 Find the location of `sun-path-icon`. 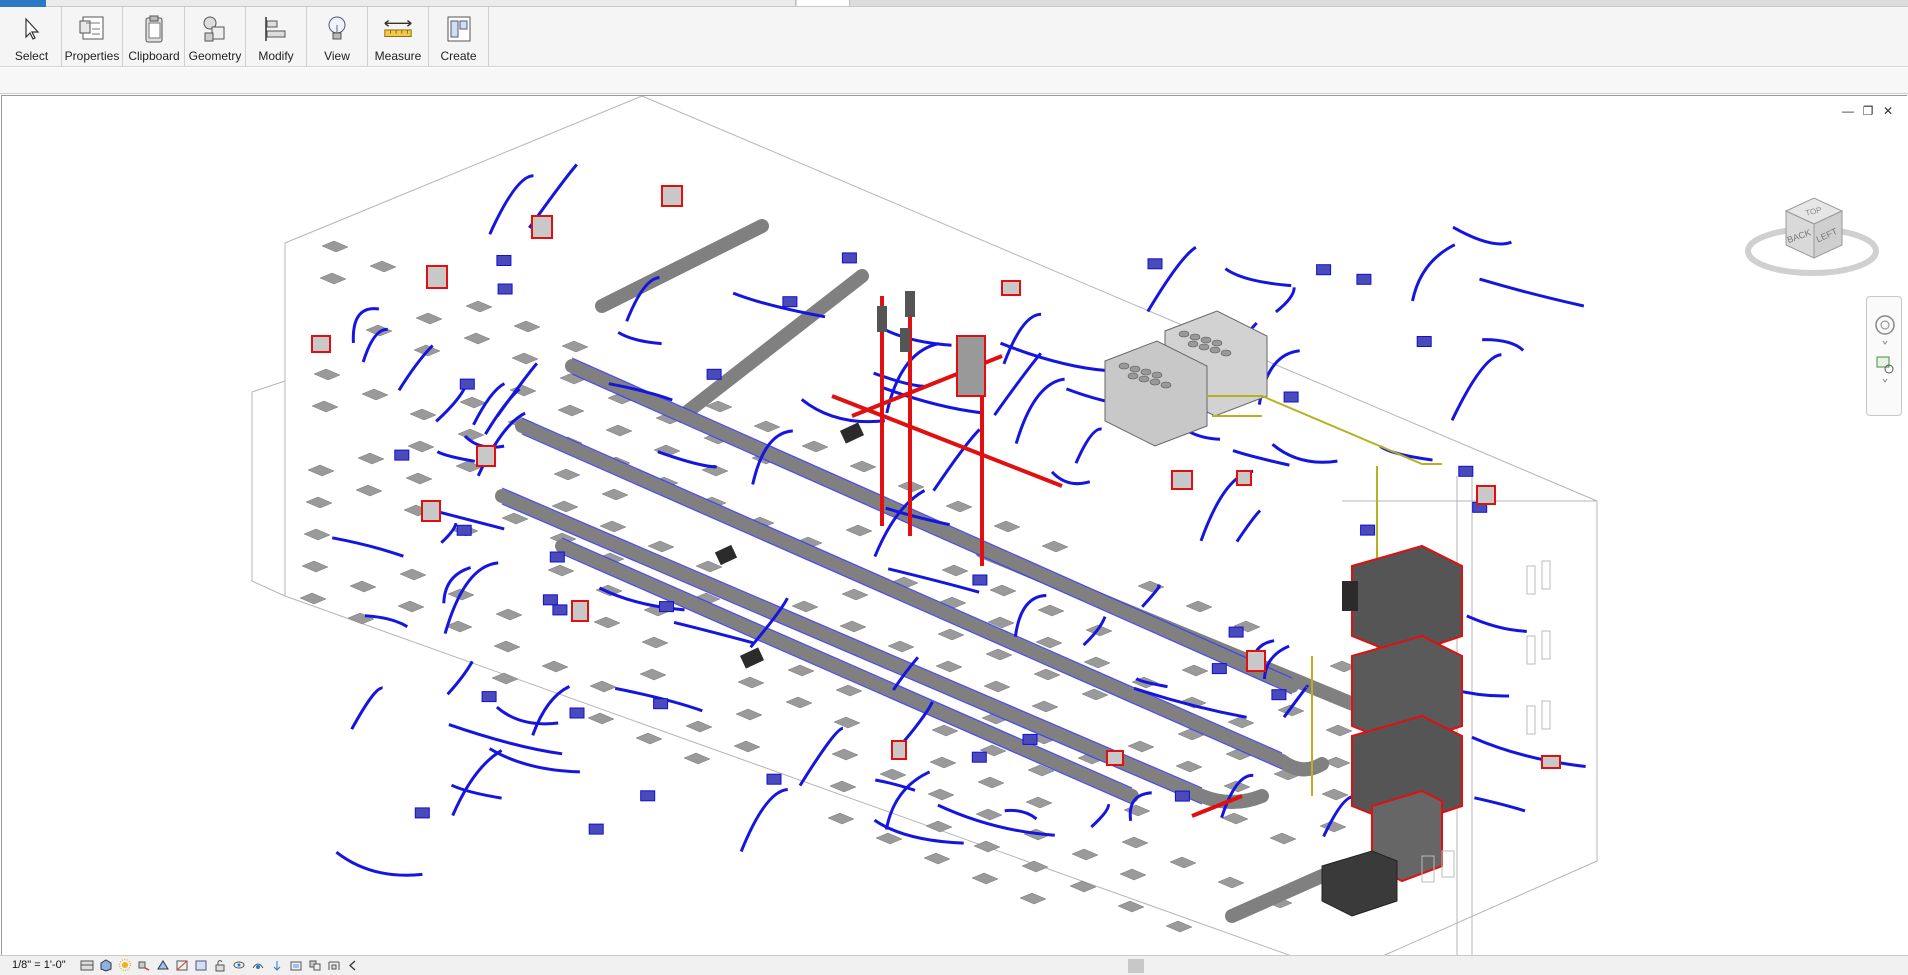

sun-path-icon is located at coordinates (125, 965).